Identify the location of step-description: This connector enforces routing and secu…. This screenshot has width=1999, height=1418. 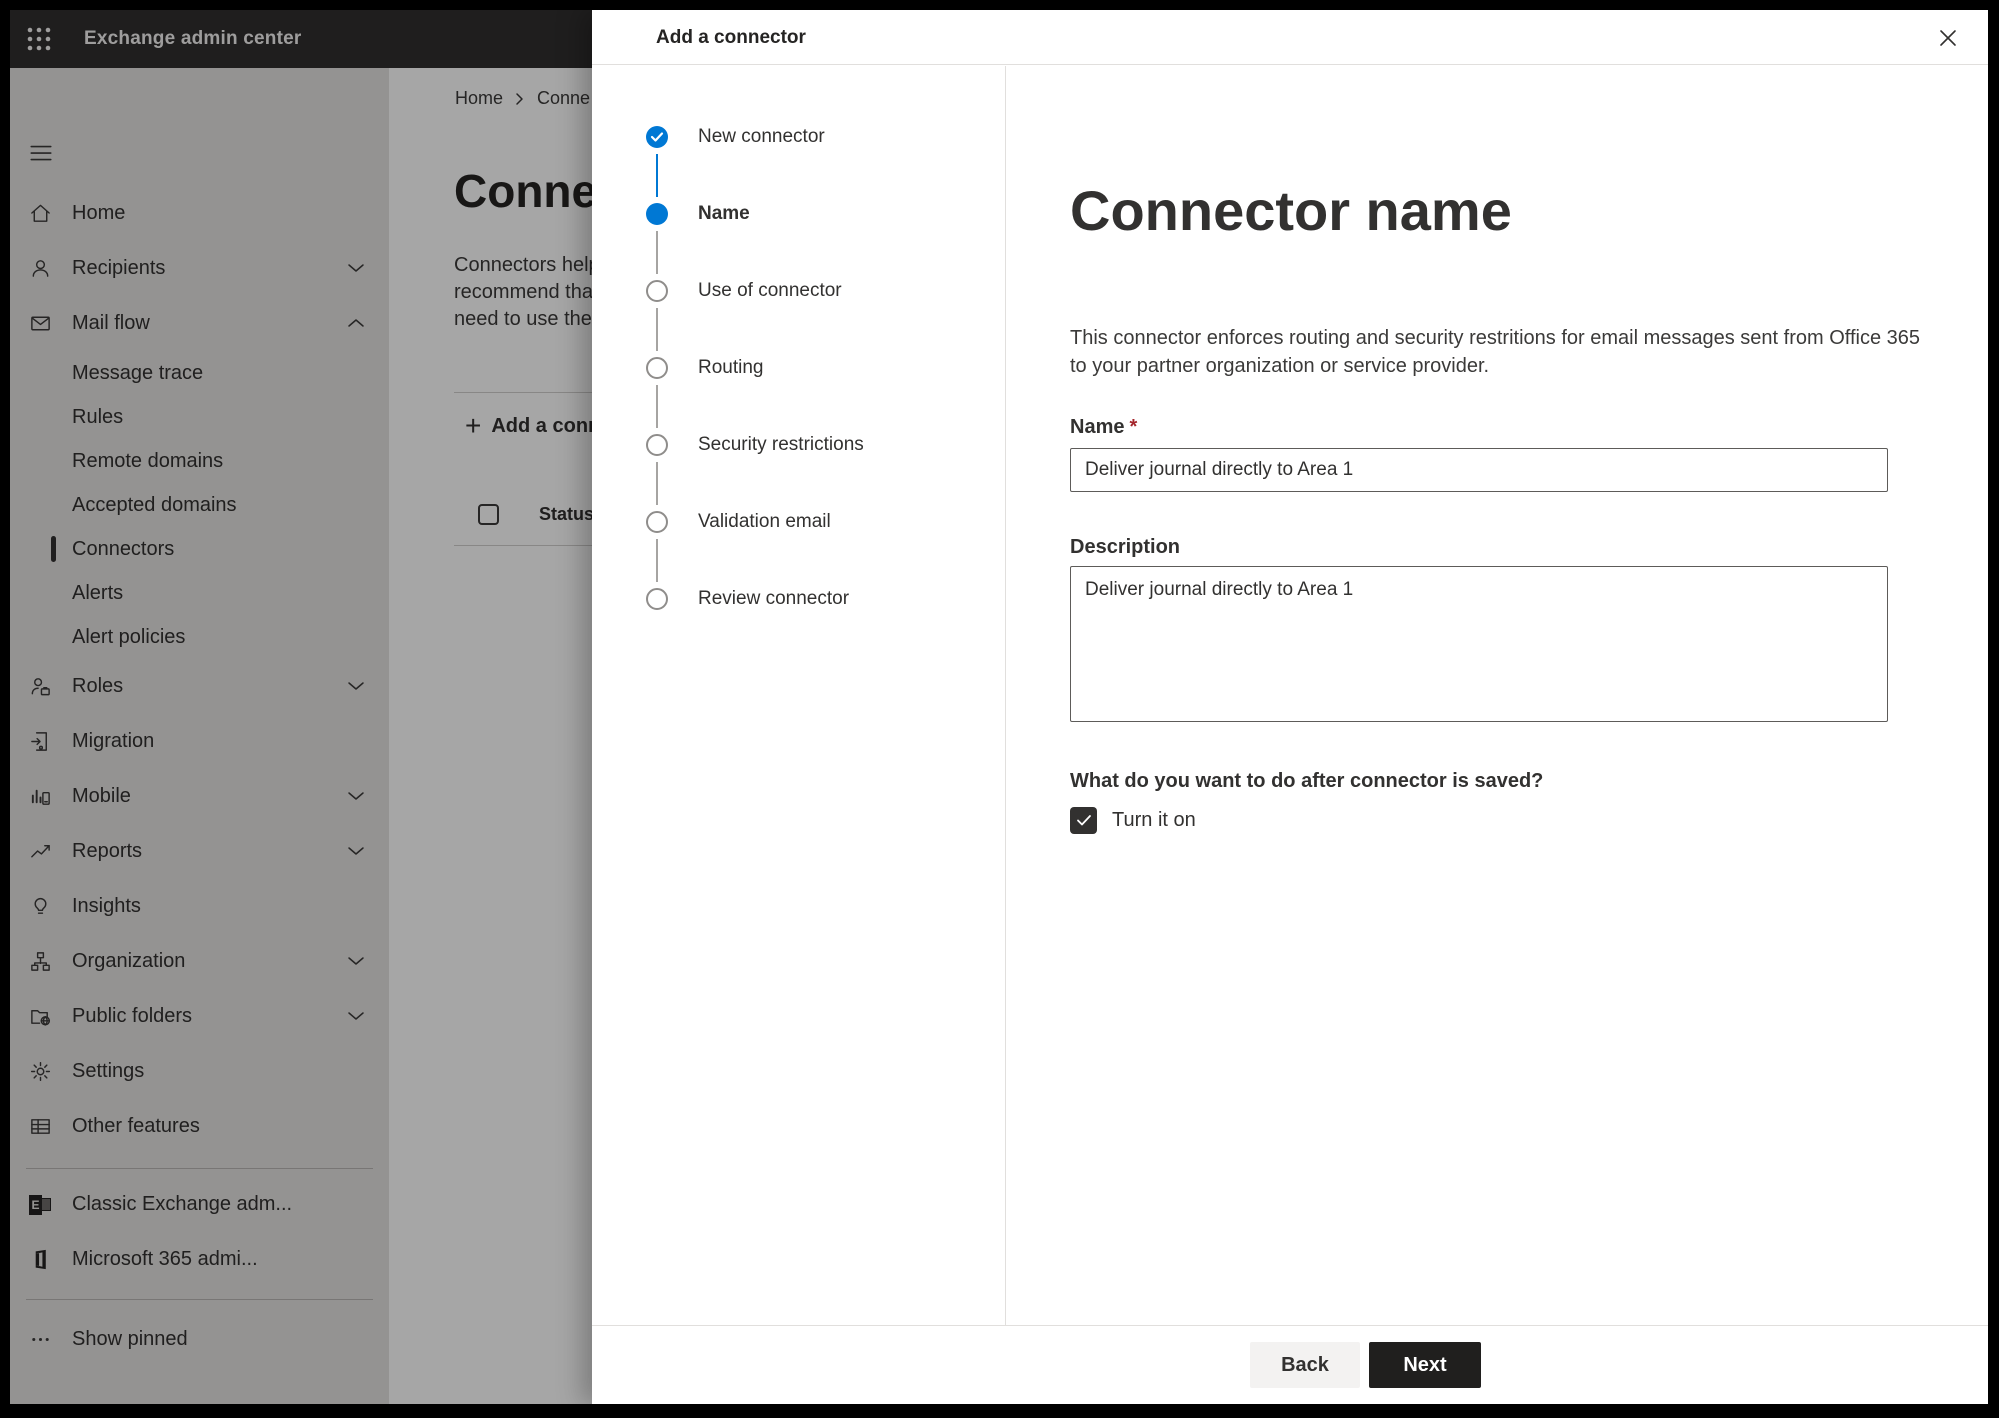
(1495, 352).